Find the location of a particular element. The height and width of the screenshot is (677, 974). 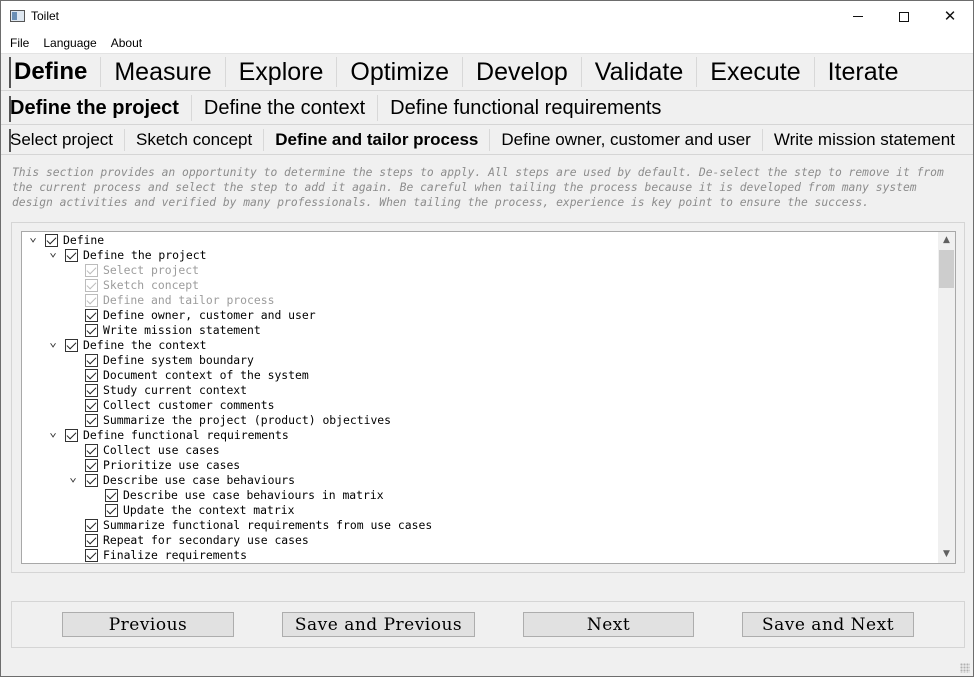

maximize-button is located at coordinates (904, 16).